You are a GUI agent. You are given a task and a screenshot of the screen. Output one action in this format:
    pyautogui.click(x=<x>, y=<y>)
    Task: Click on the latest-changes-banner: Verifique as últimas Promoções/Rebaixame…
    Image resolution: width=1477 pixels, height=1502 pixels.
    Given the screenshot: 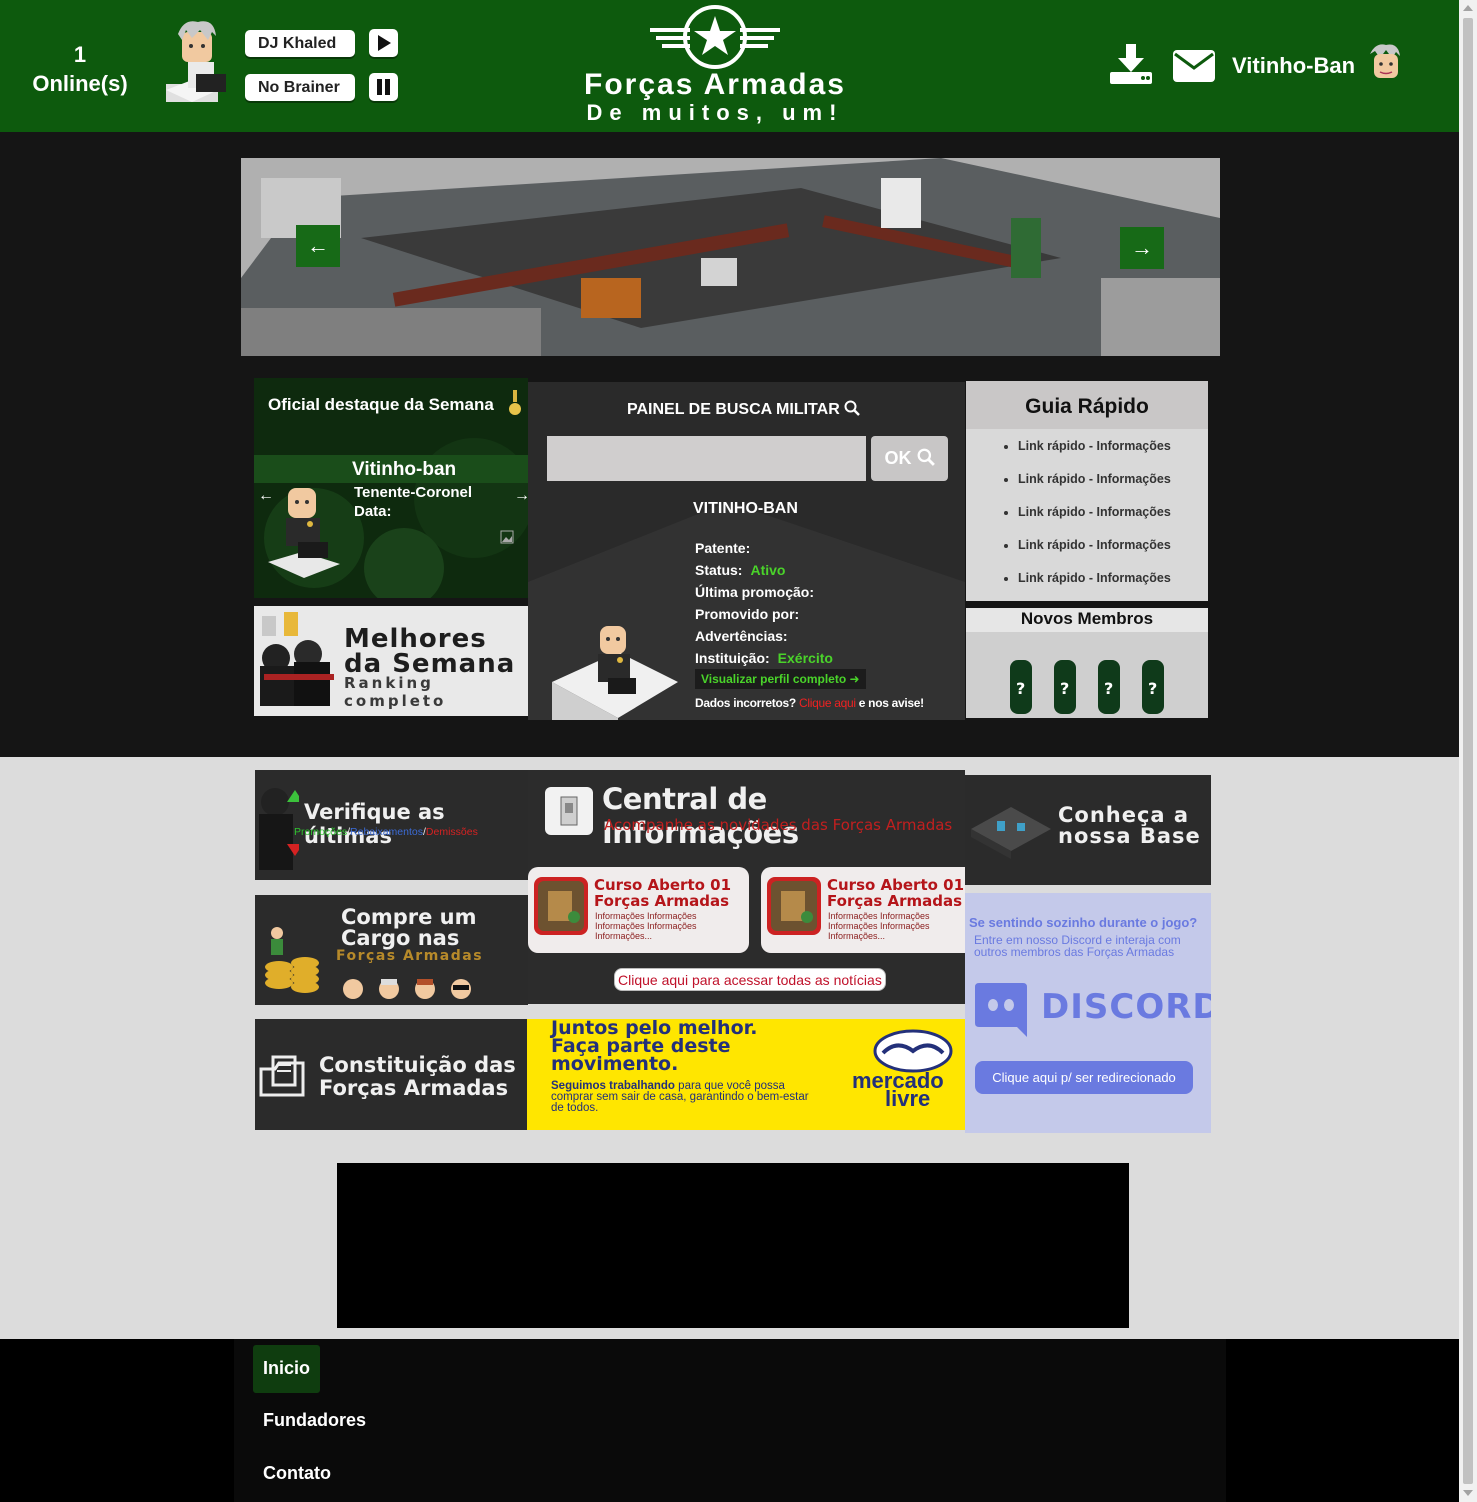 What is the action you would take?
    pyautogui.click(x=391, y=825)
    